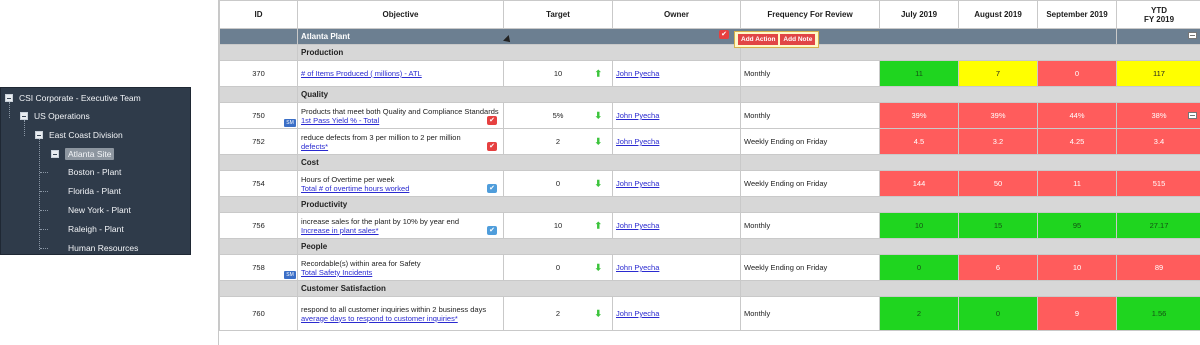 The image size is (1200, 345). I want to click on tree-item-human-resources: Human Resources, so click(103, 248).